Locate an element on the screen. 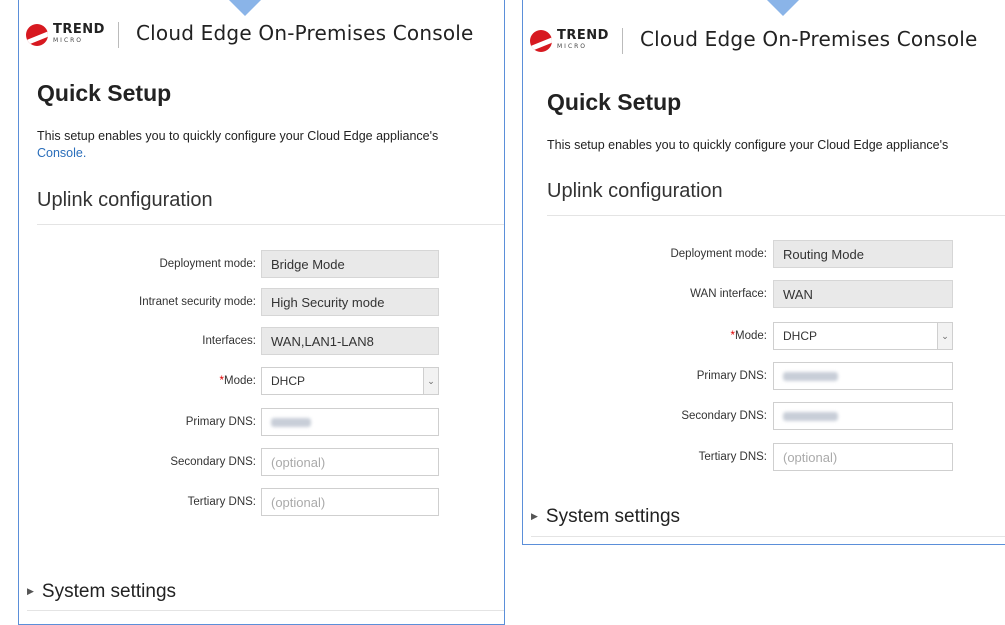 The width and height of the screenshot is (1005, 625). interfaces-row: Interfaces: is located at coordinates (137, 342).